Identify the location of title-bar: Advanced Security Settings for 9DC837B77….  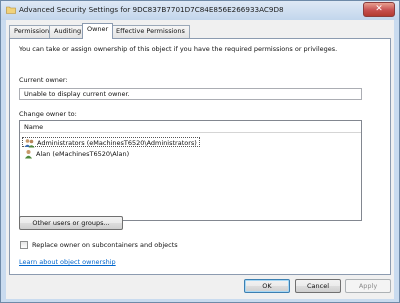
(200, 10).